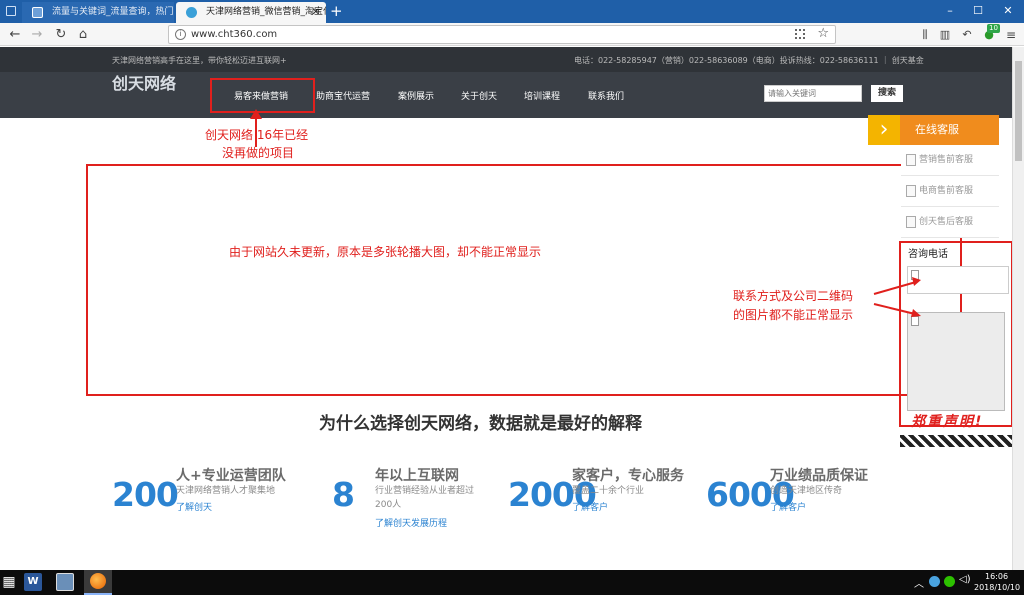 The image size is (1024, 595). Describe the element at coordinates (145, 494) in the screenshot. I see `stat-number: 200` at that location.